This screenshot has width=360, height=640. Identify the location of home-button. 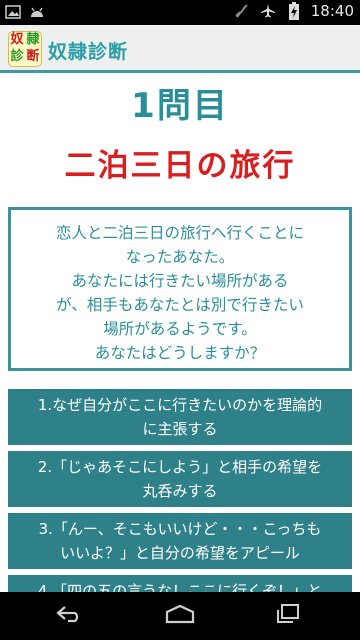
(180, 616).